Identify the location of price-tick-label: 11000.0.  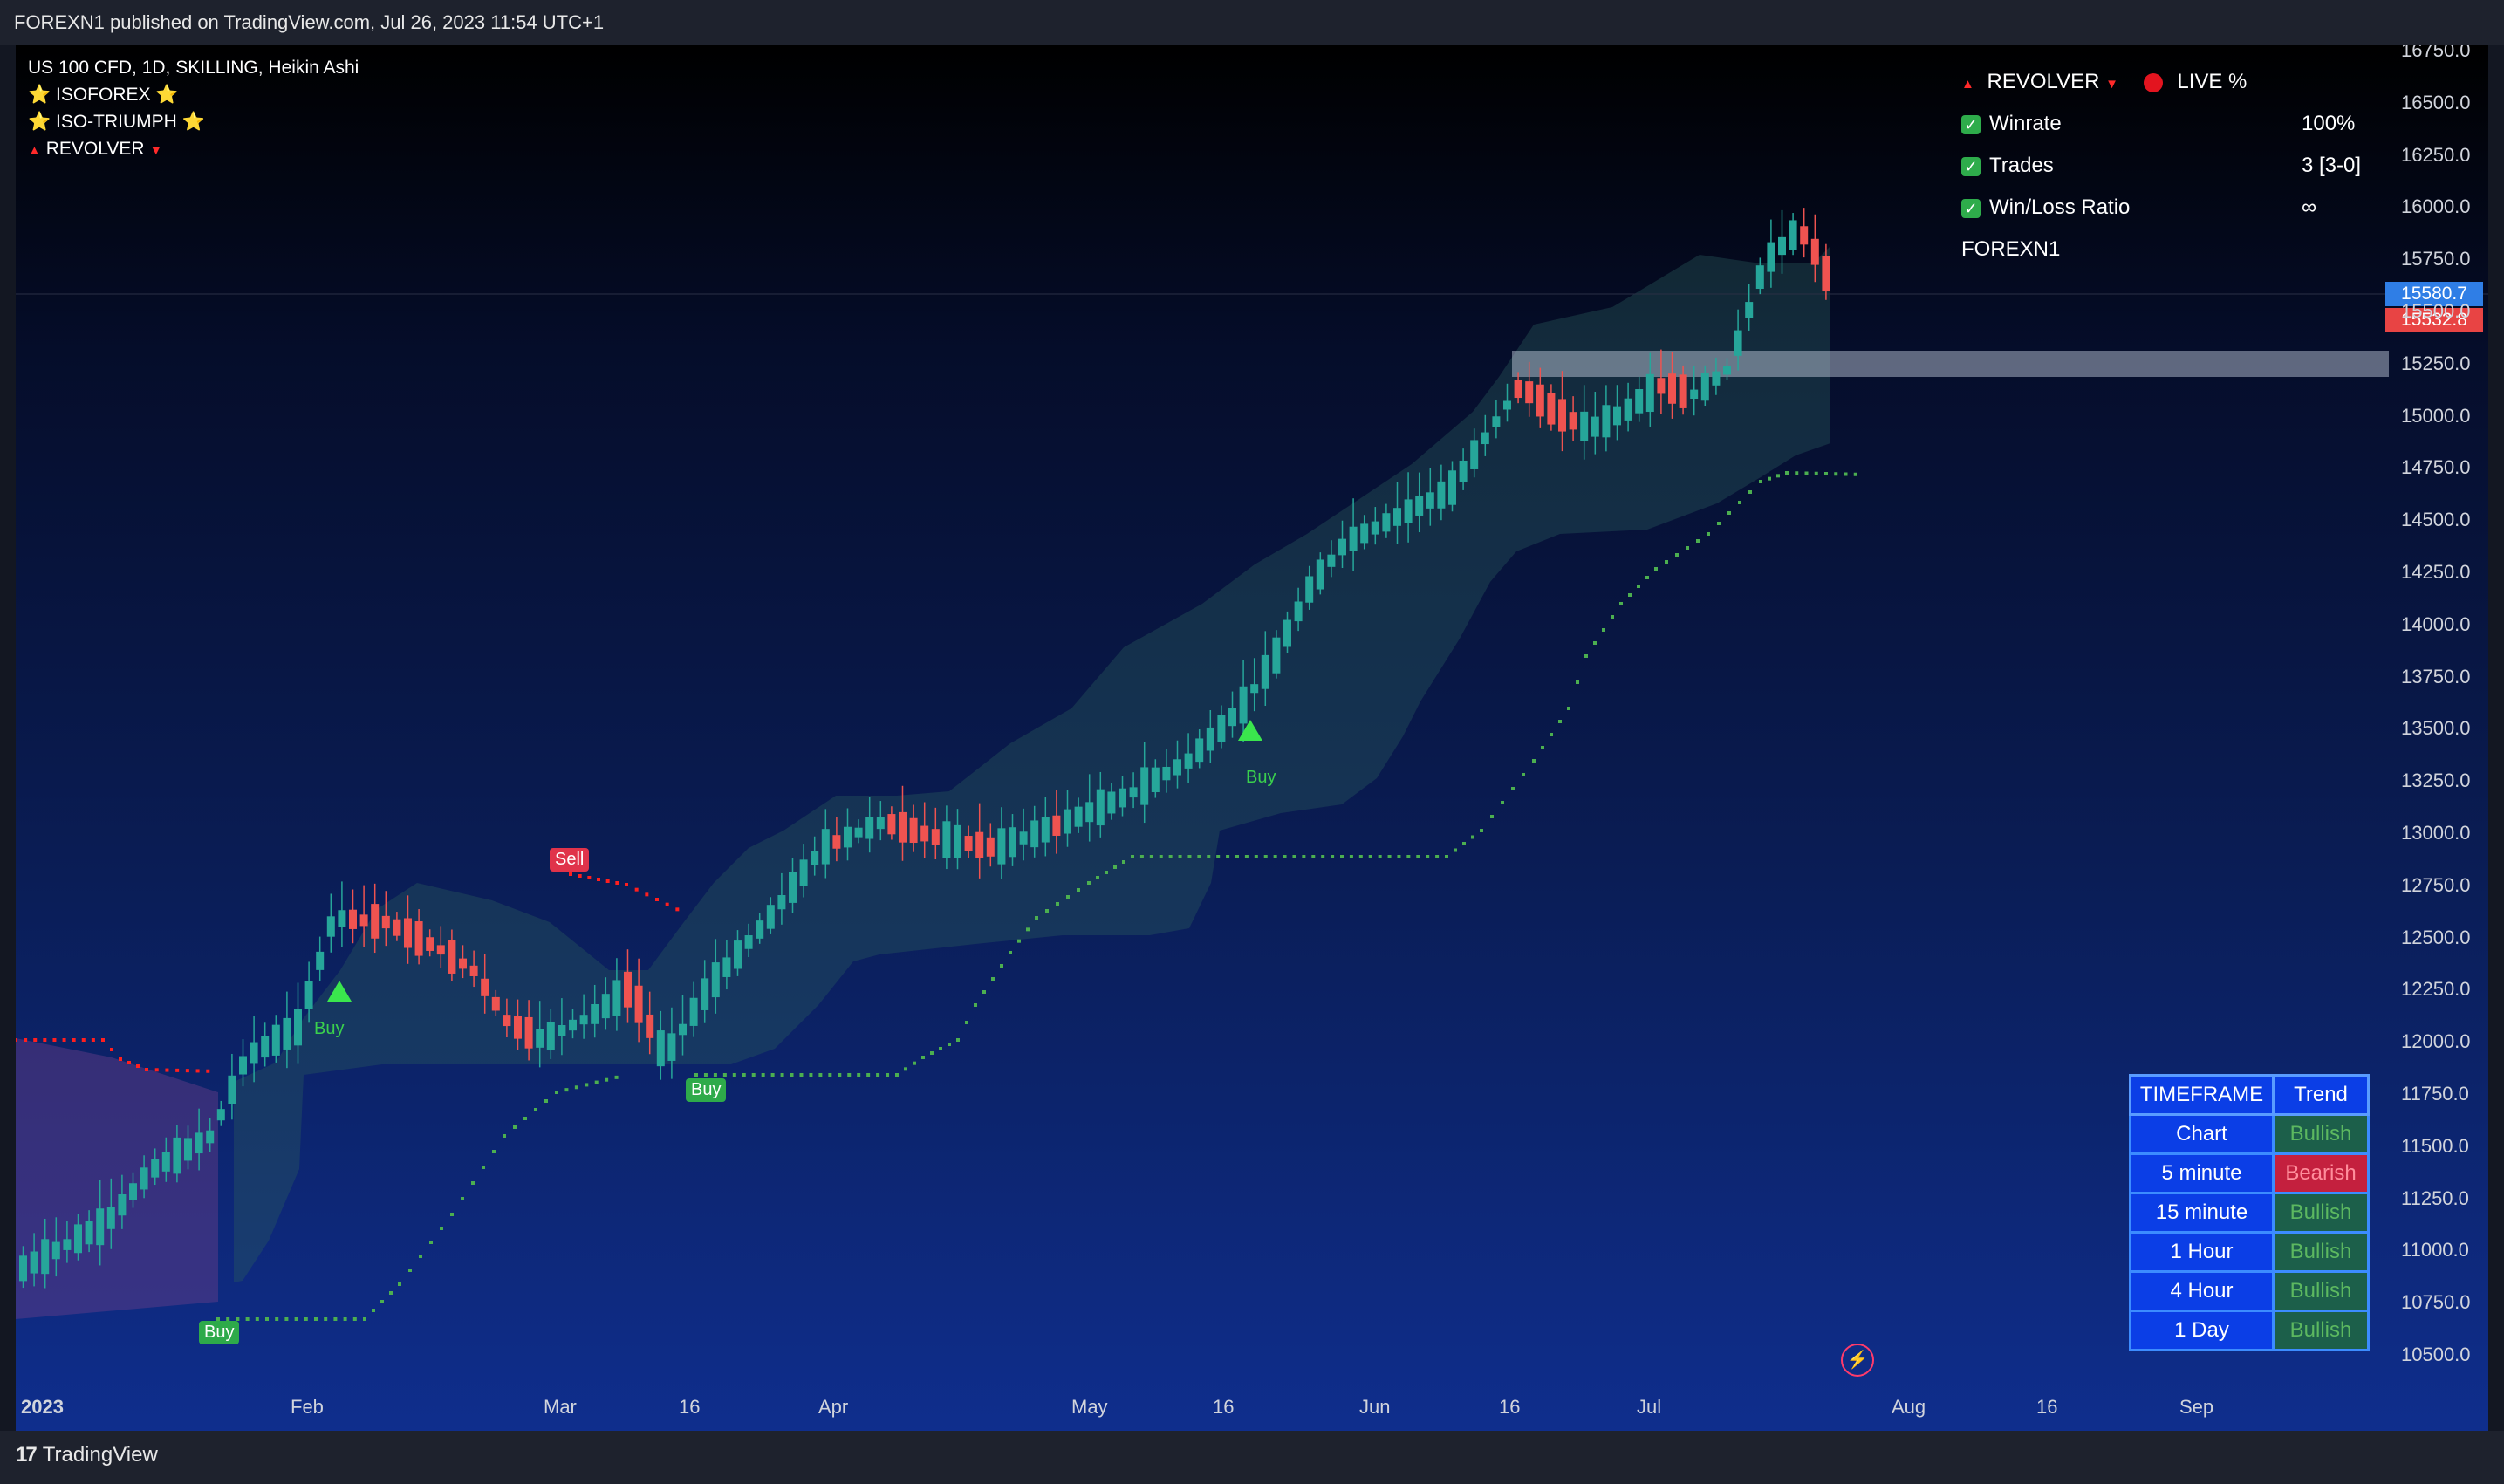
(2435, 1250).